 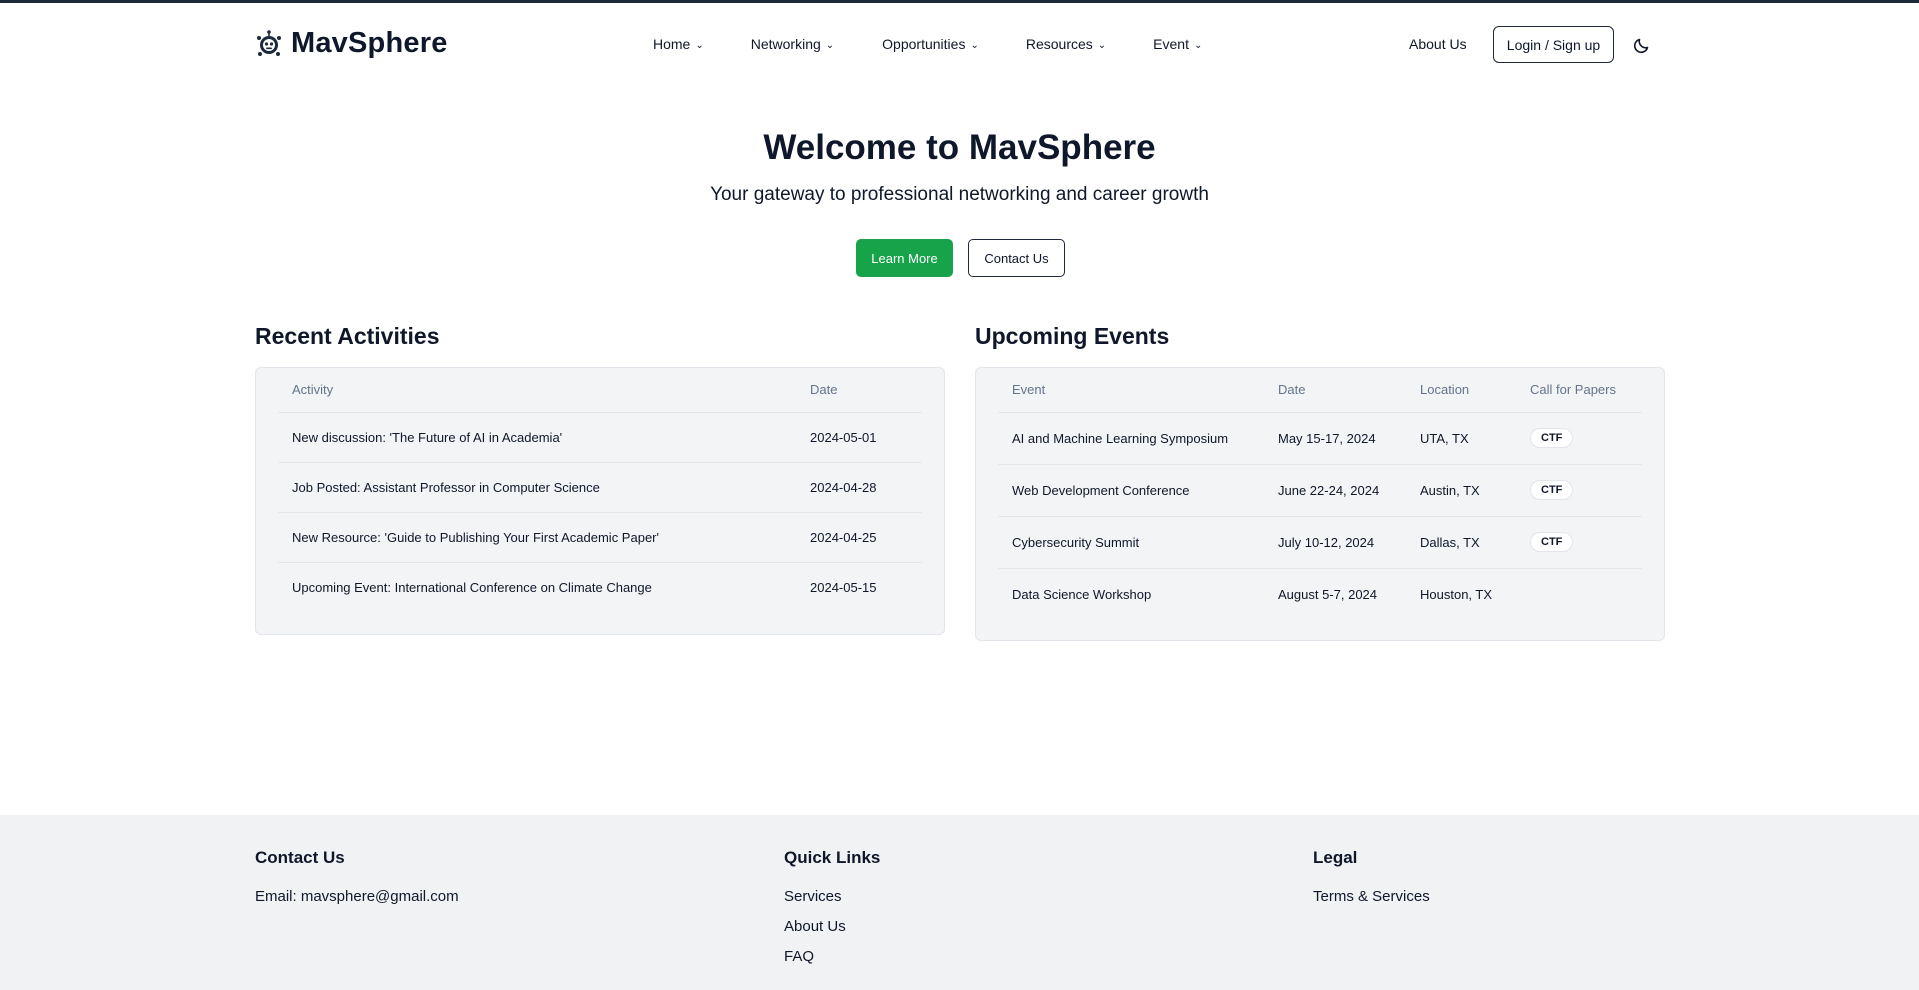 I want to click on footer-contact-column: Contact Us Email: mavsphere@gmail.com, so click(x=357, y=880).